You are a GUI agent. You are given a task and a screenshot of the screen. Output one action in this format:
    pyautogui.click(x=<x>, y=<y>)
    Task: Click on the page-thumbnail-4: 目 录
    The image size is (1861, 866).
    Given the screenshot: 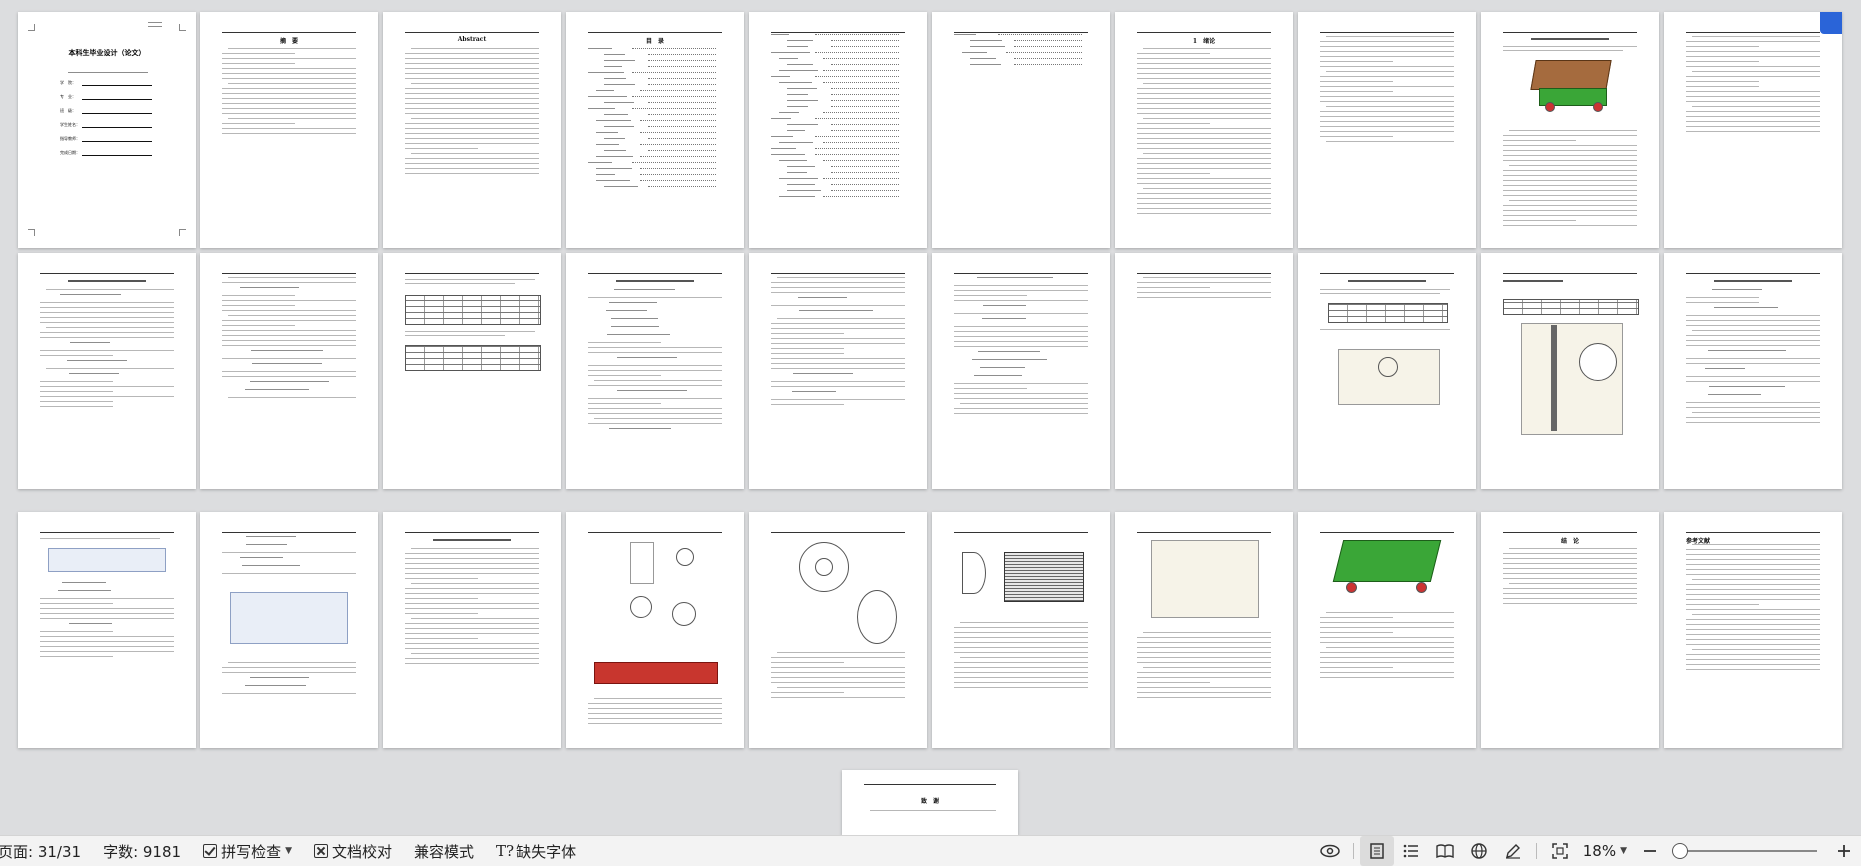 What is the action you would take?
    pyautogui.click(x=655, y=130)
    